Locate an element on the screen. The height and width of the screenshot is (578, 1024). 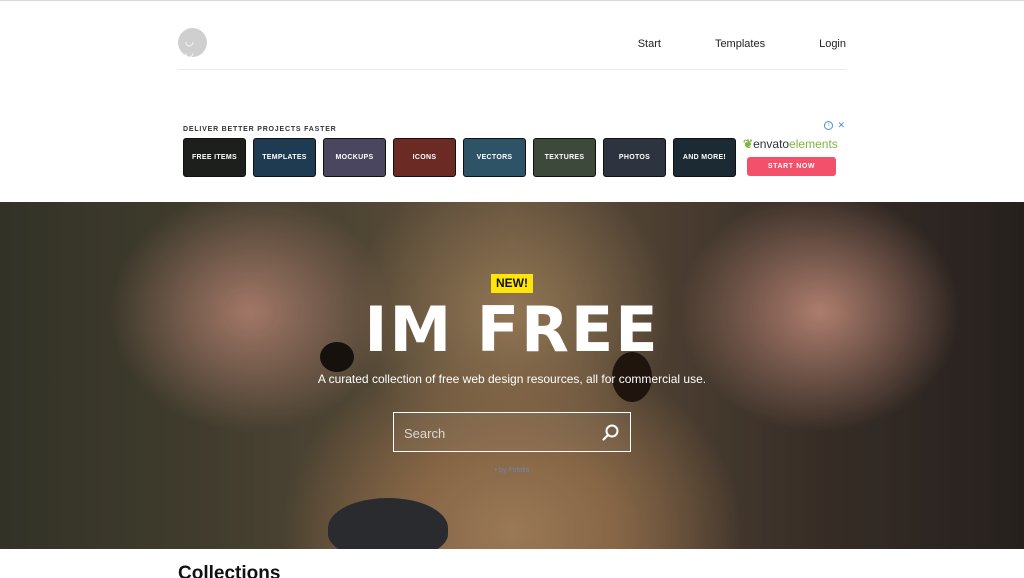
ad-tile-mockups: MOCKUPS is located at coordinates (354, 157).